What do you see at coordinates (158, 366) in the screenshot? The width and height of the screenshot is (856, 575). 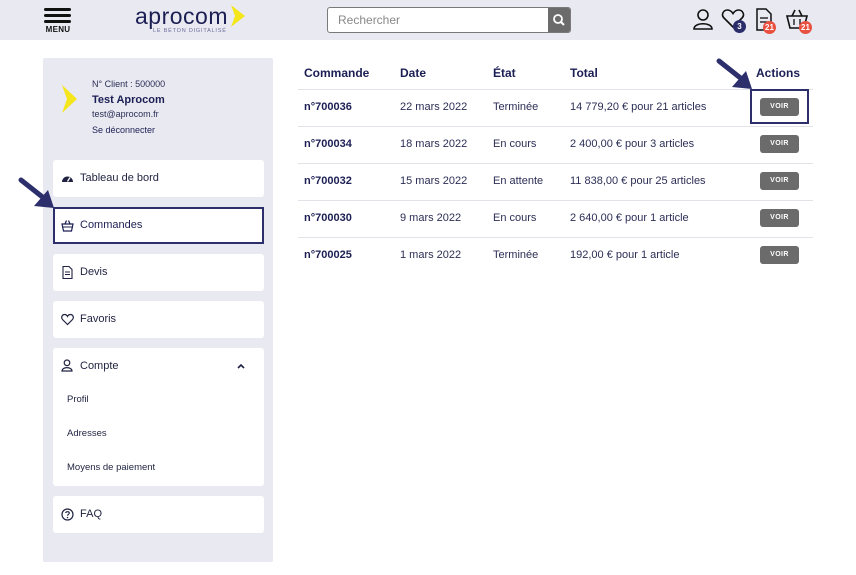 I see `sidebar-item-account: Compte` at bounding box center [158, 366].